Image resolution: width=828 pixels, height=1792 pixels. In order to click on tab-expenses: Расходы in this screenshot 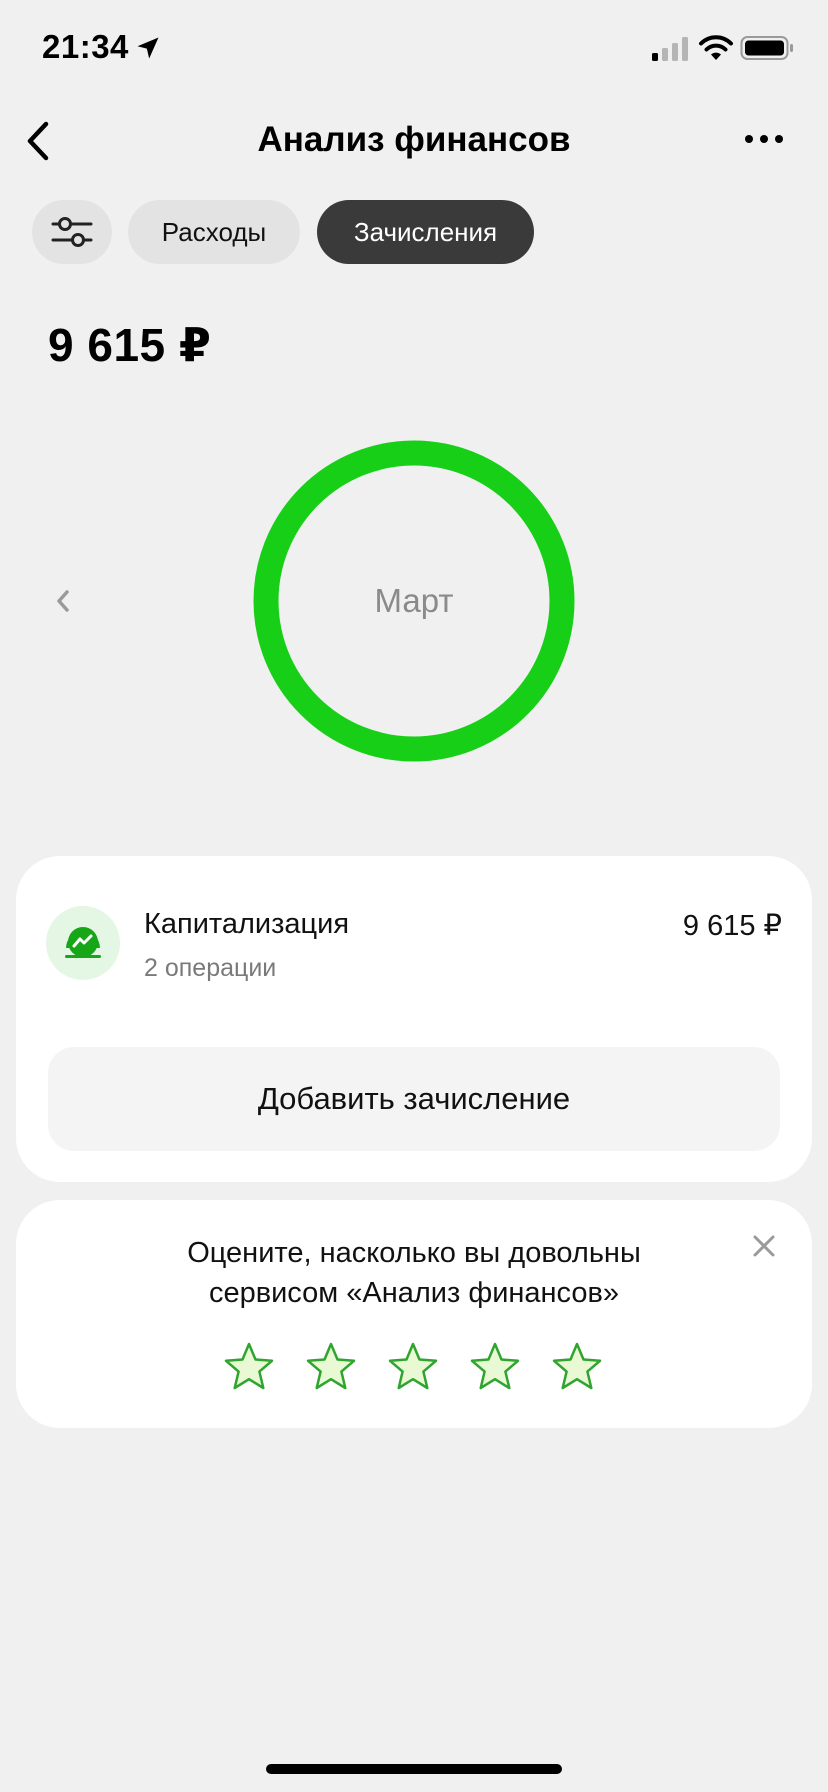, I will do `click(214, 232)`.